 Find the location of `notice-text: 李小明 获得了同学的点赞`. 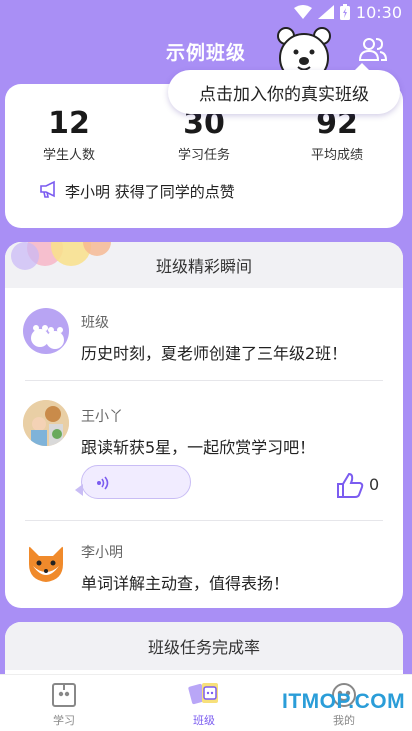

notice-text: 李小明 获得了同学的点赞 is located at coordinates (150, 191).